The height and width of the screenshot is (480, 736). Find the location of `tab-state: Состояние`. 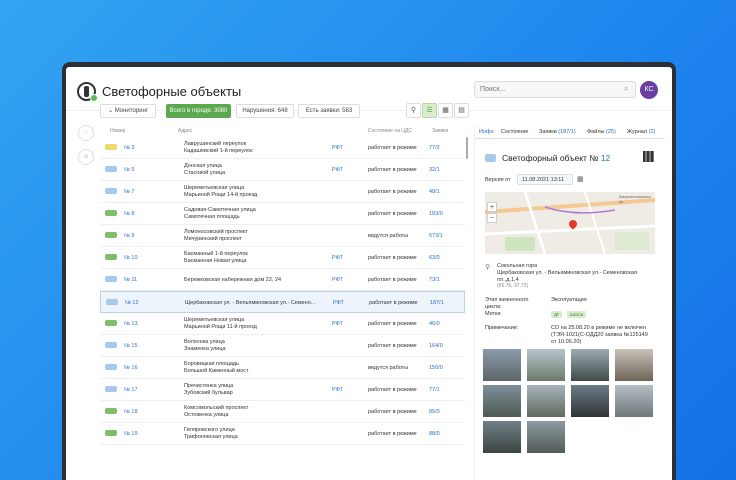

tab-state: Состояние is located at coordinates (514, 132).